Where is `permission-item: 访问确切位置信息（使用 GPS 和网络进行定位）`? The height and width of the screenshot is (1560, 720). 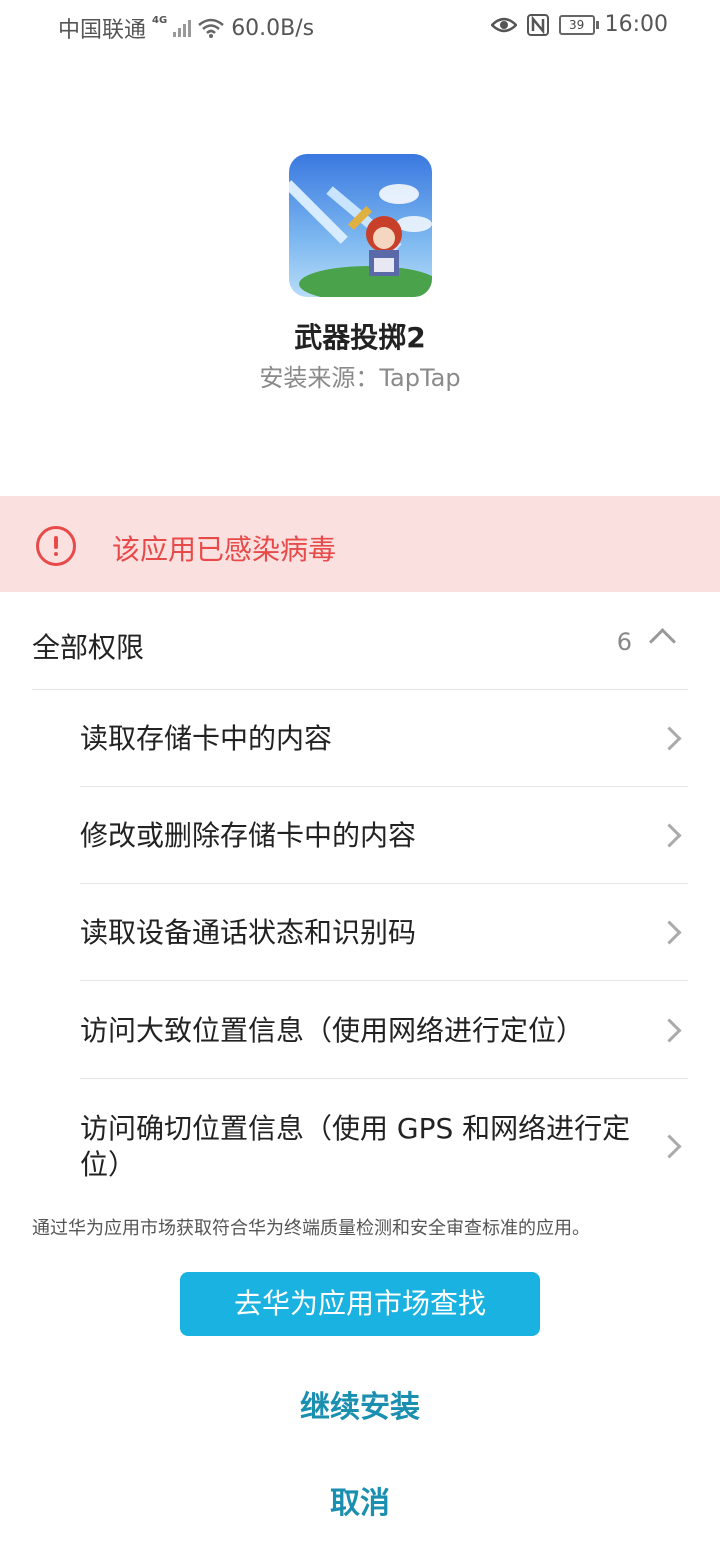
permission-item: 访问确切位置信息（使用 GPS 和网络进行定位） is located at coordinates (384, 1134).